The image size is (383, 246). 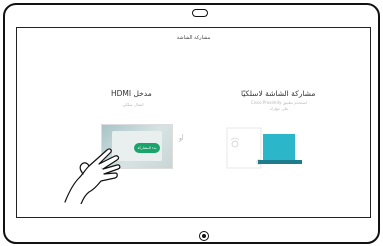 I want to click on pointing-hand-icon, so click(x=92, y=176).